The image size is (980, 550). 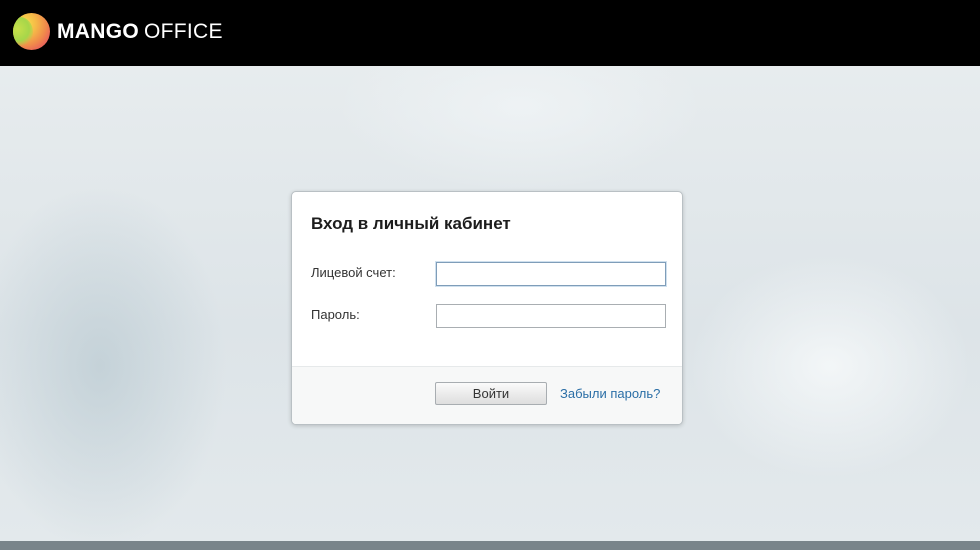 I want to click on forgot-password-link: Забыли пароль?, so click(x=610, y=393).